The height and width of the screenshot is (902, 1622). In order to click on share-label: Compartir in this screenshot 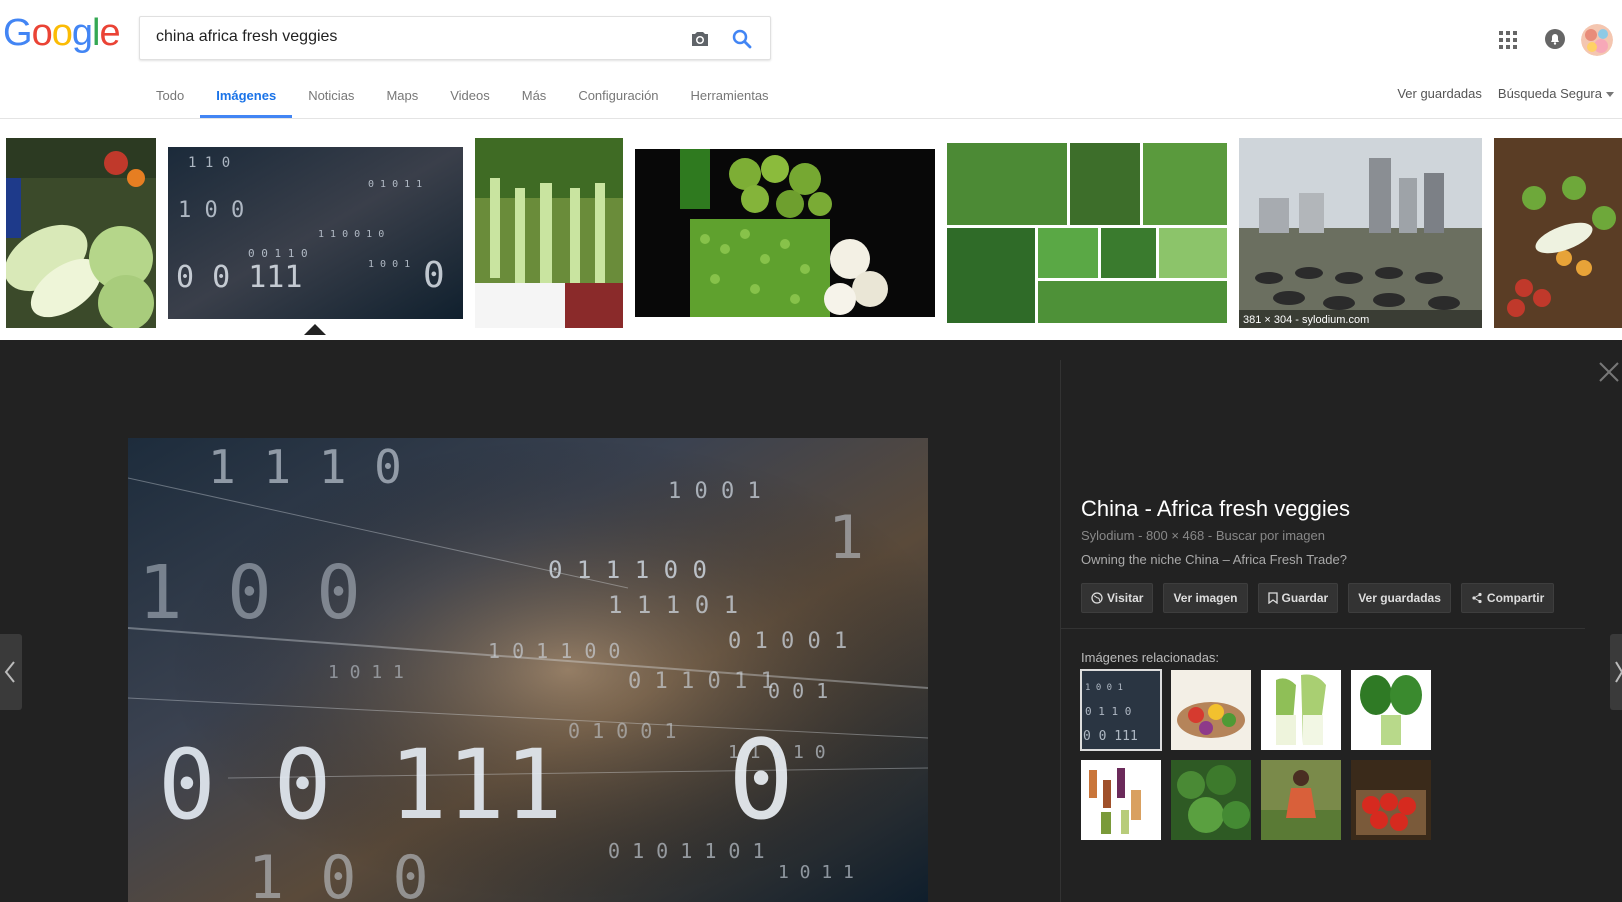, I will do `click(1515, 598)`.